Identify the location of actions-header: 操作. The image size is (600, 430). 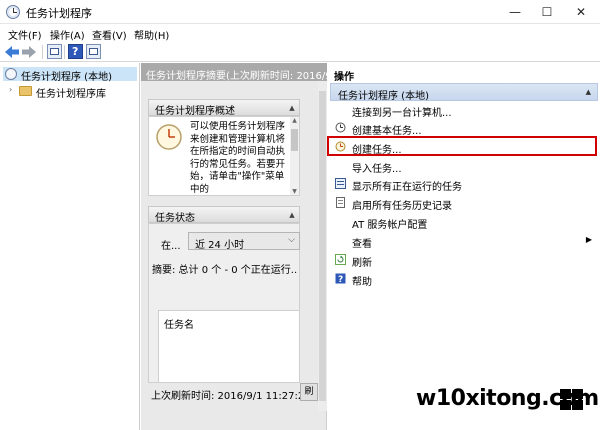
(464, 73).